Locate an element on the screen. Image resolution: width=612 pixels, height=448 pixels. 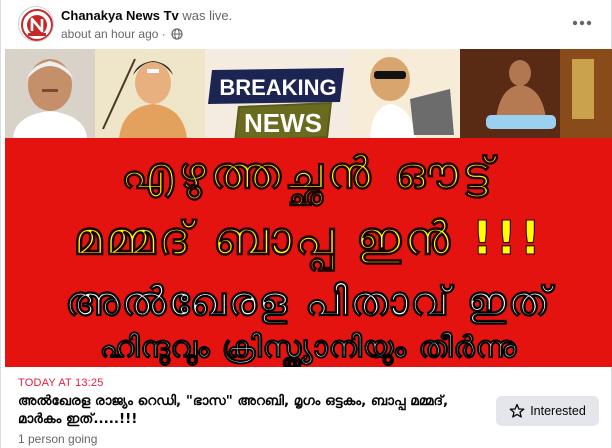
banner-news-text: NEWS is located at coordinates (283, 123).